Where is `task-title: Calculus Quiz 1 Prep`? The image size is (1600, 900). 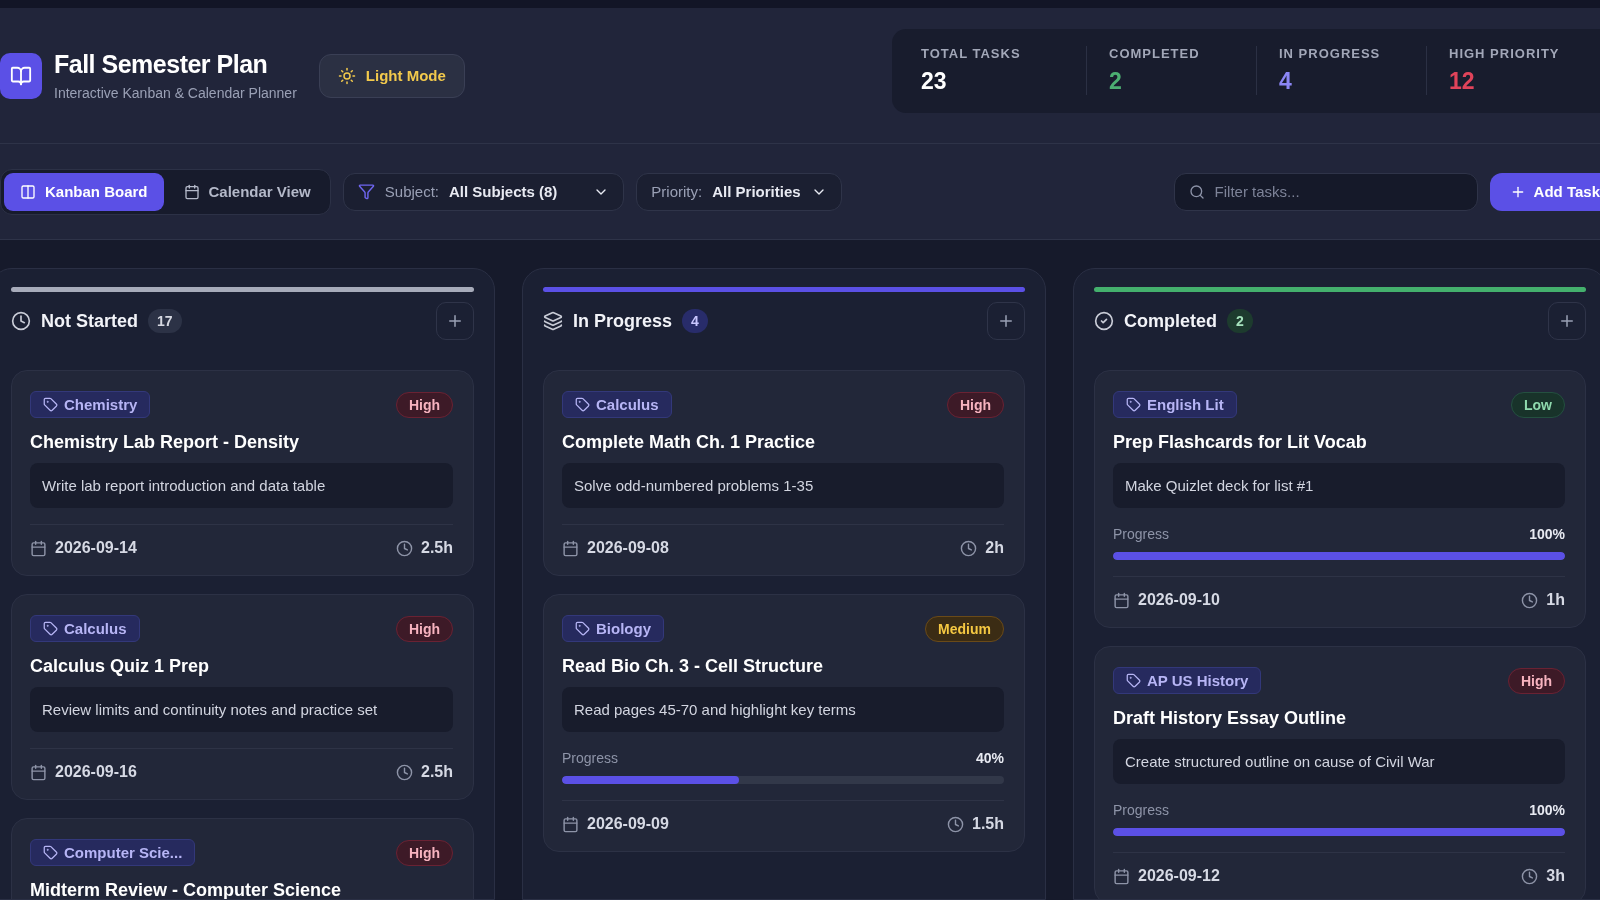 task-title: Calculus Quiz 1 Prep is located at coordinates (120, 666).